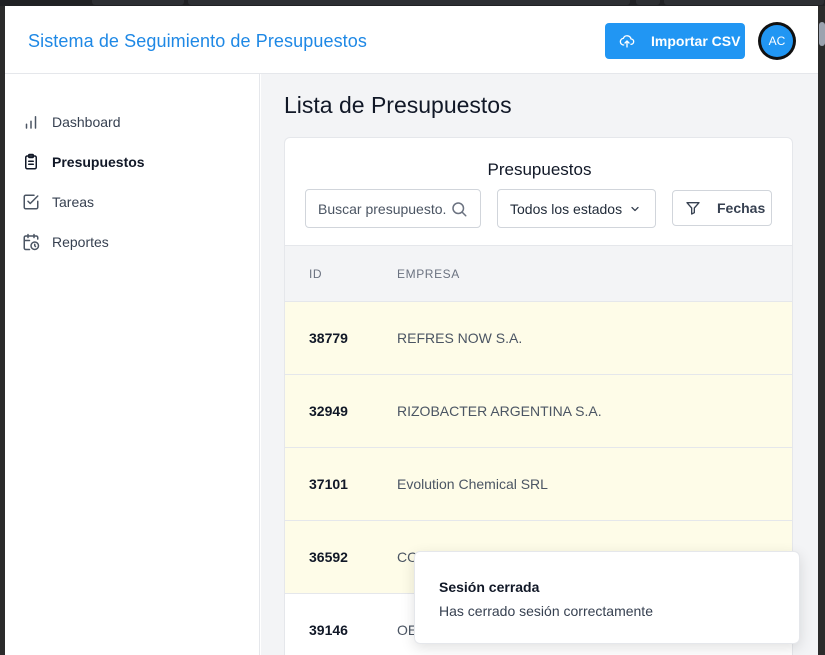 The image size is (825, 655). I want to click on cell-id: 37101, so click(328, 484).